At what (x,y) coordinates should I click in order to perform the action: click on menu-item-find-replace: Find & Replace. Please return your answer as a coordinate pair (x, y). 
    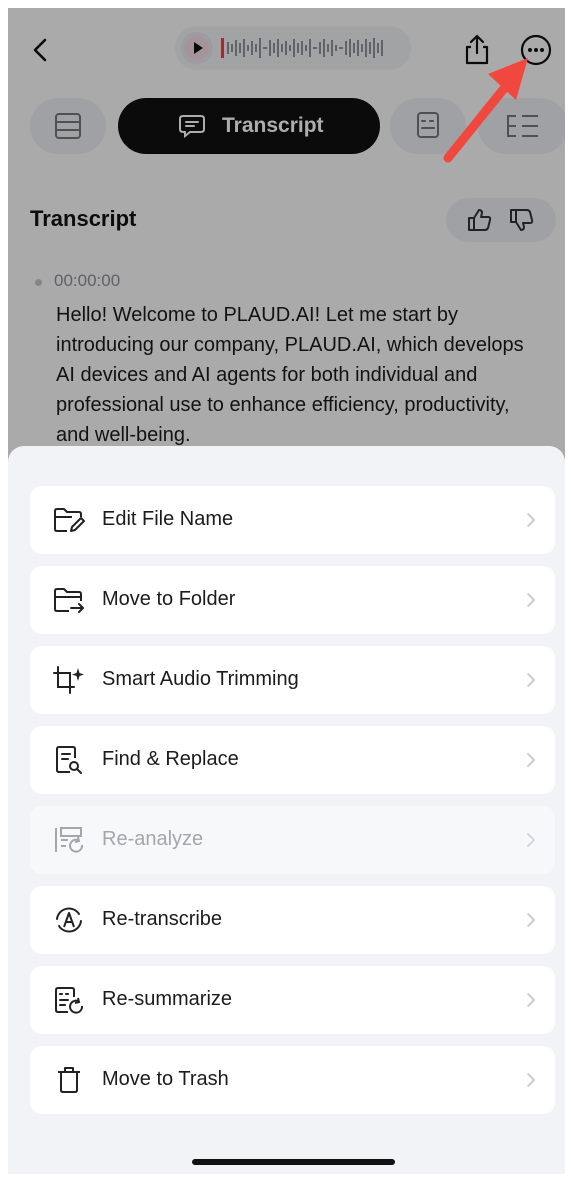
    Looking at the image, I should click on (292, 760).